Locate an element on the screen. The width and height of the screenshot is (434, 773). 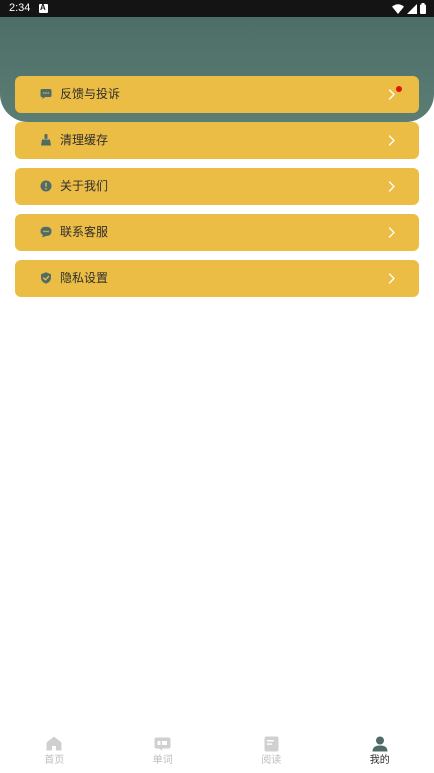
battery-icon is located at coordinates (423, 8).